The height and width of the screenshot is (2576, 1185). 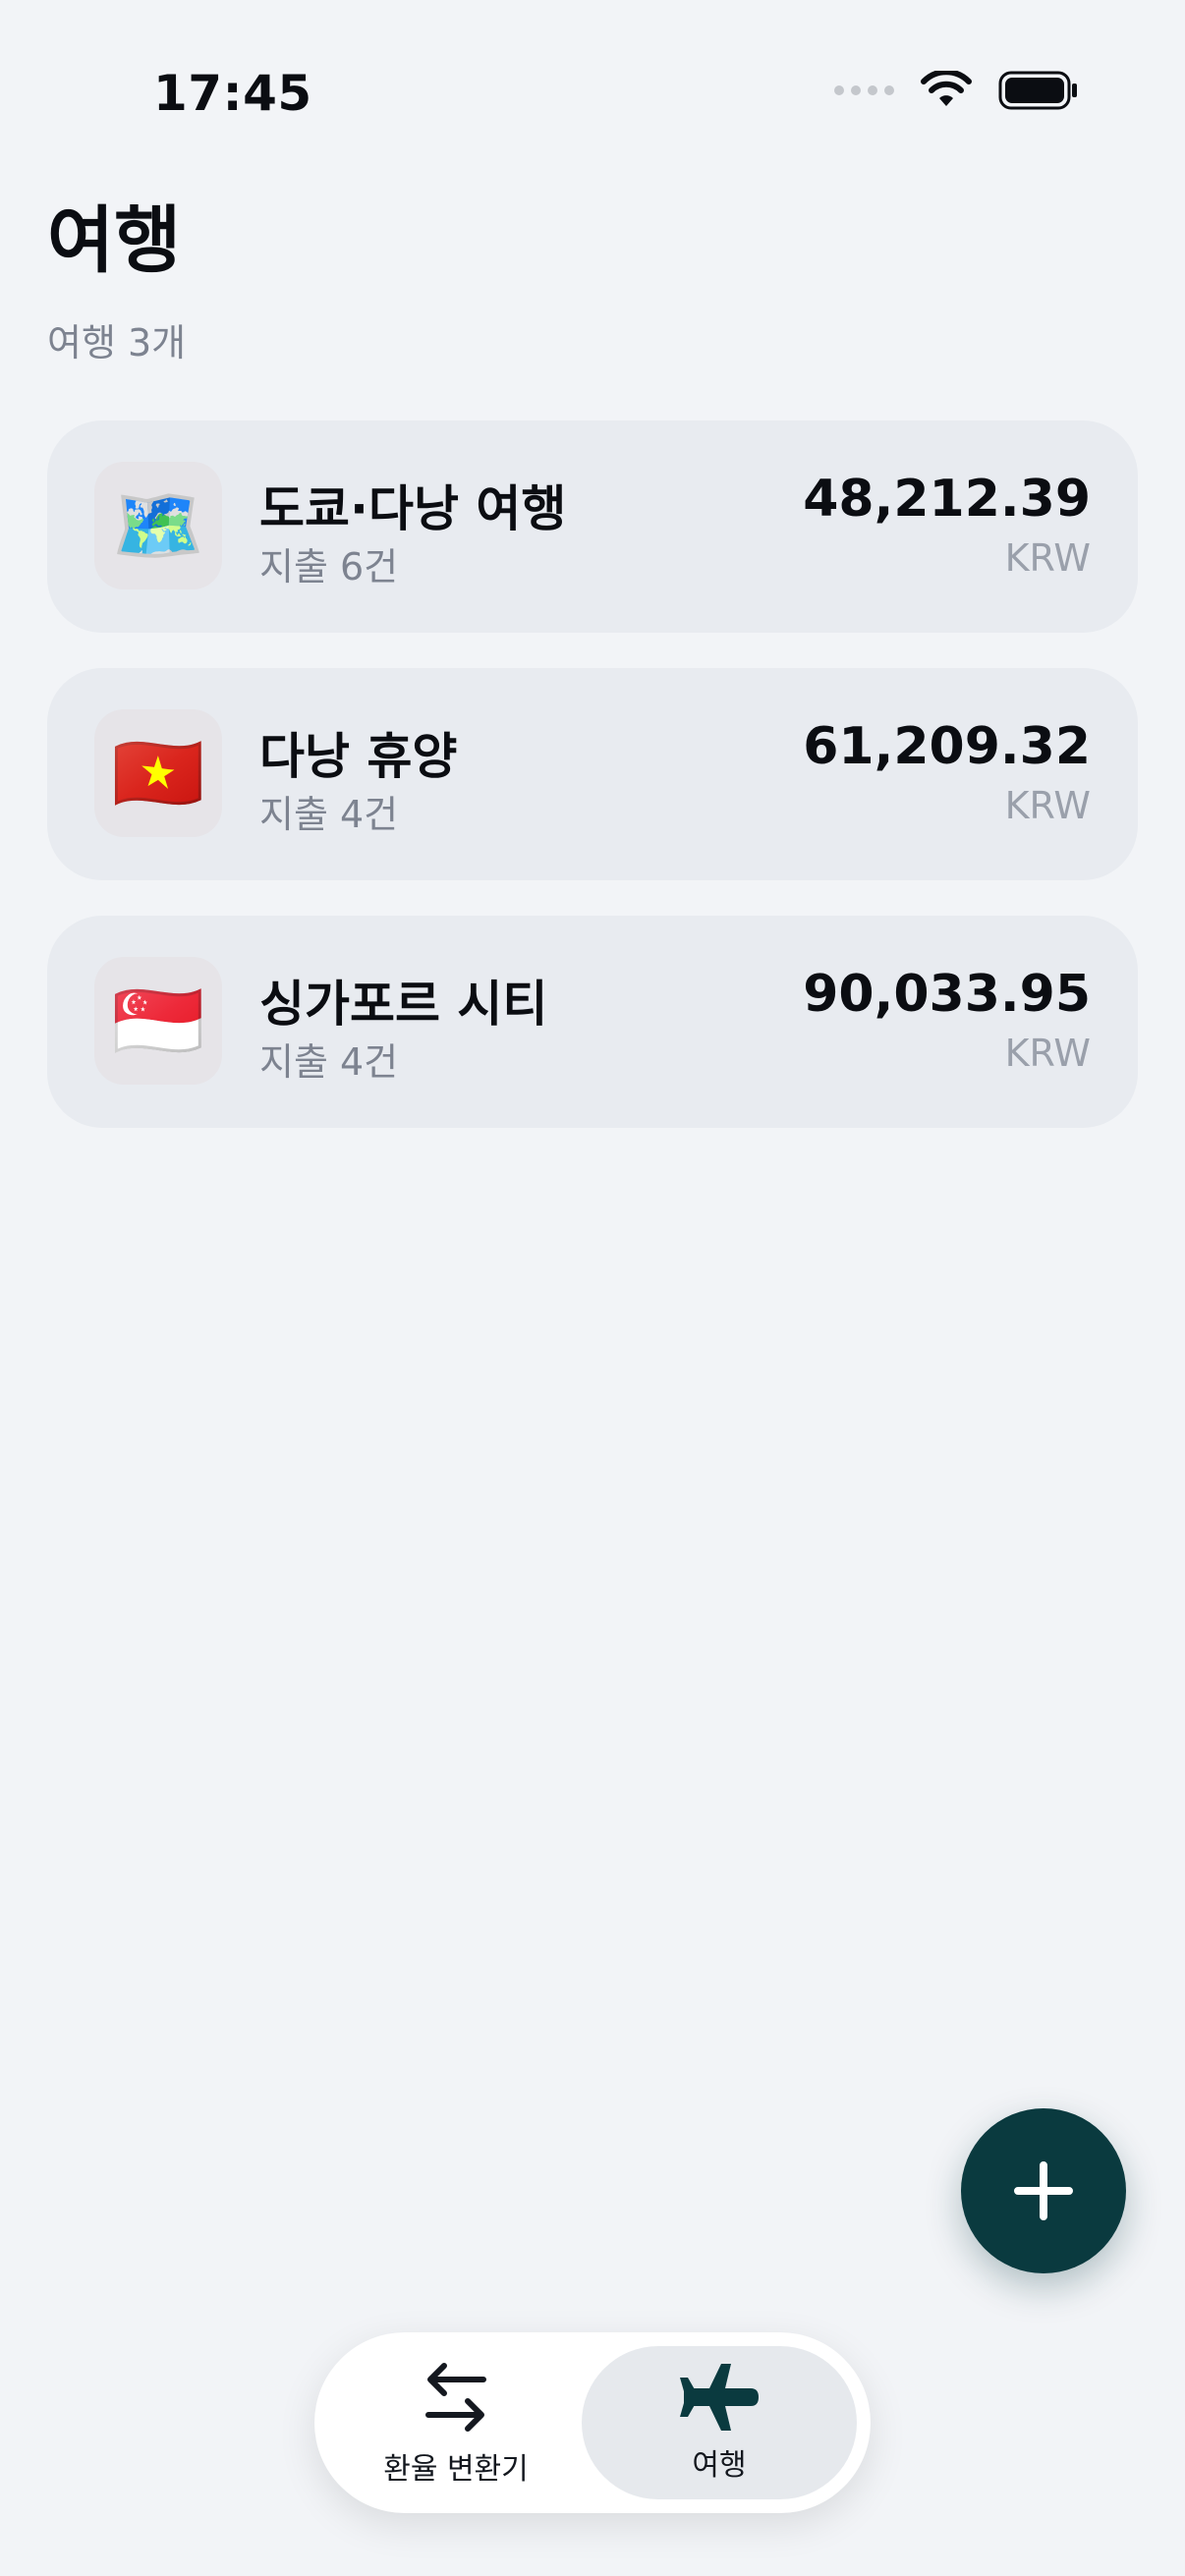 I want to click on status-indicators, so click(x=957, y=90).